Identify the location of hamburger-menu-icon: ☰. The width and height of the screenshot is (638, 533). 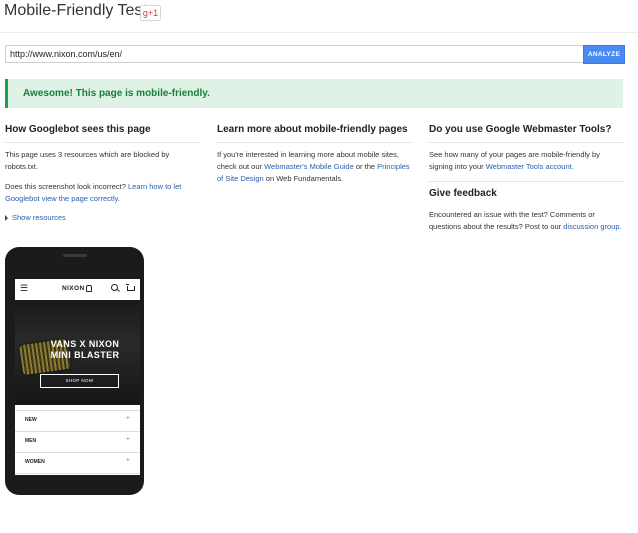
(24, 288).